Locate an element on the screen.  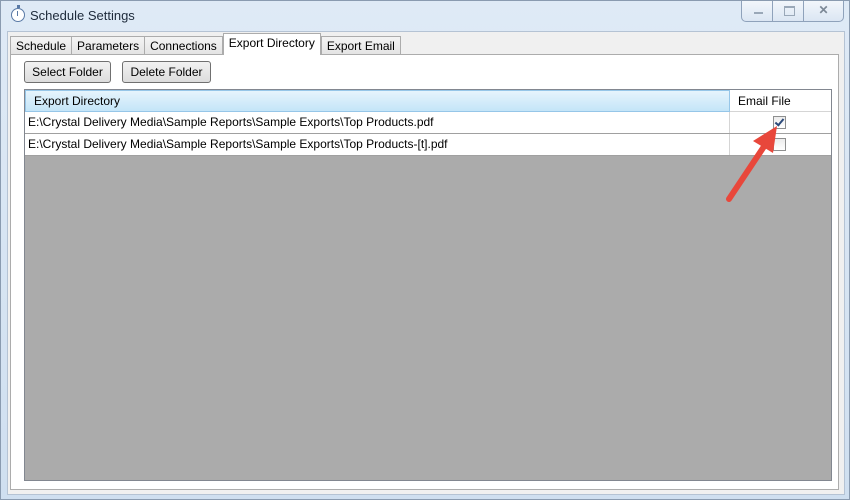
tab-export-email: Export Email is located at coordinates (360, 45).